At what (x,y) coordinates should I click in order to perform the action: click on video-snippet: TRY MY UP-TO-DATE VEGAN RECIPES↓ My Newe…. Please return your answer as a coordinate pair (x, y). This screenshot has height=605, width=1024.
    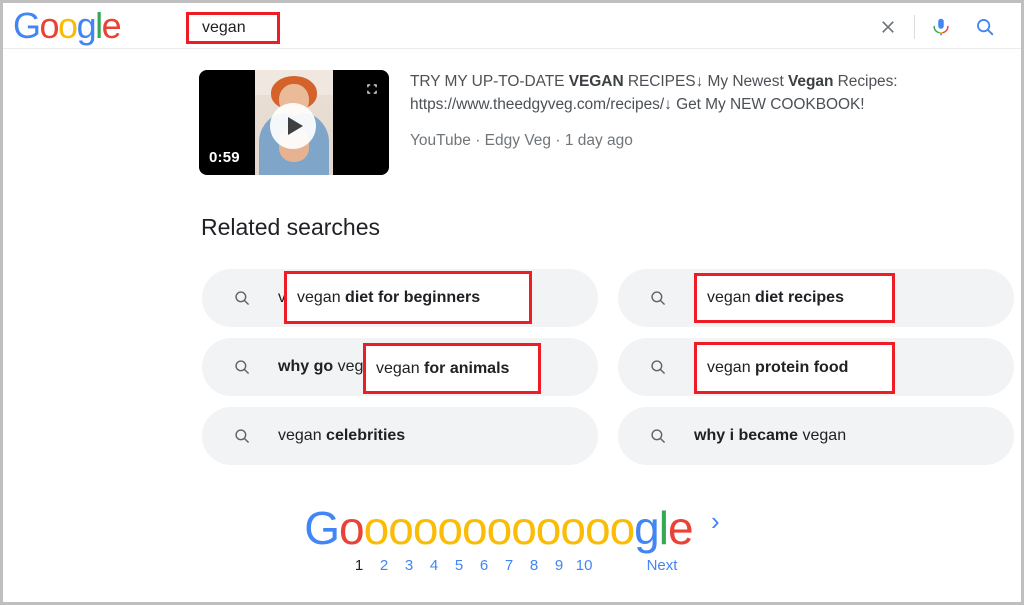
    Looking at the image, I should click on (697, 93).